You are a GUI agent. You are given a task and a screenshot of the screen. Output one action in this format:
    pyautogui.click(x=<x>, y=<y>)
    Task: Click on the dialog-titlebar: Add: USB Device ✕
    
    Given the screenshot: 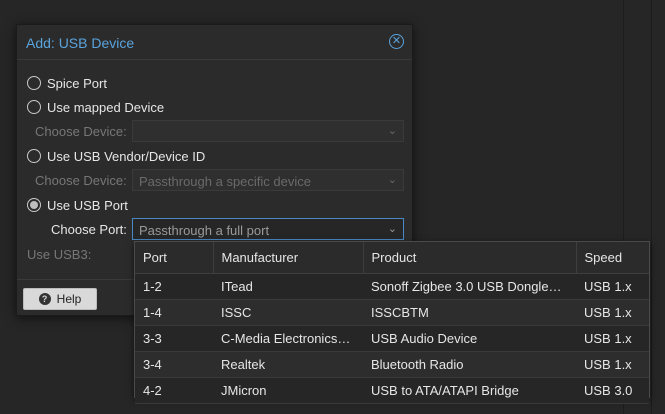 What is the action you would take?
    pyautogui.click(x=214, y=42)
    